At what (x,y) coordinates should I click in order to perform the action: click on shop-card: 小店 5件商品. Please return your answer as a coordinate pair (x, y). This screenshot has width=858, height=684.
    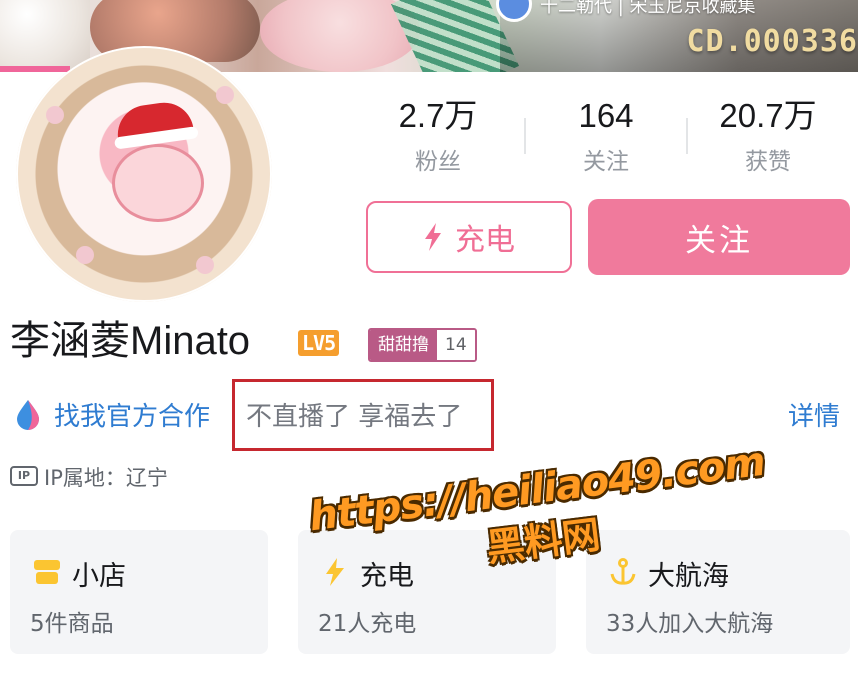
    Looking at the image, I should click on (139, 592).